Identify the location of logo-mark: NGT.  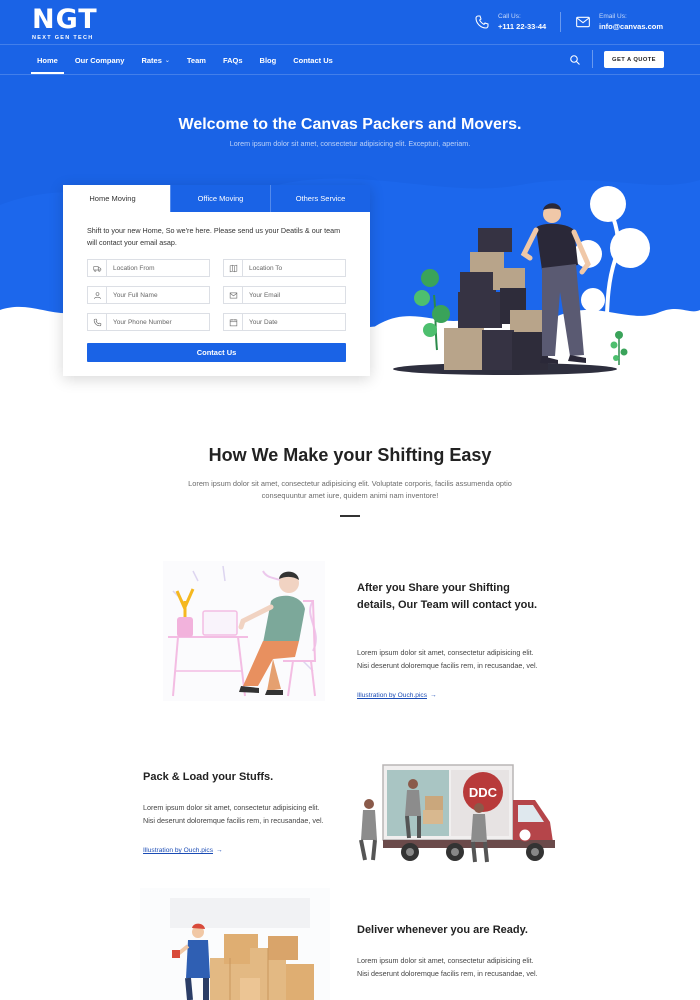
(65, 19).